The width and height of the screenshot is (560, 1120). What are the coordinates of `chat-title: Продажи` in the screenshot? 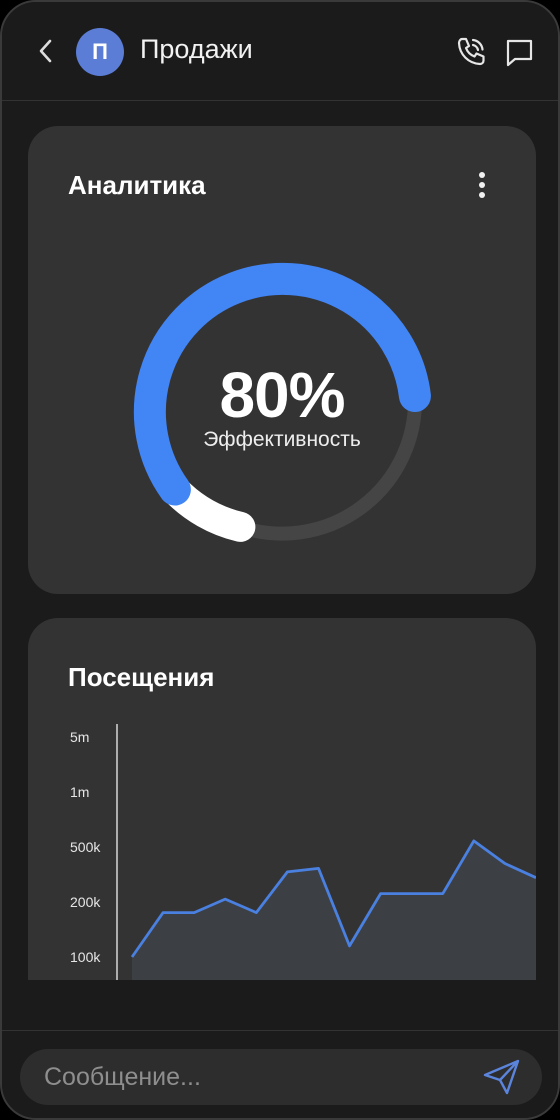 It's located at (196, 49).